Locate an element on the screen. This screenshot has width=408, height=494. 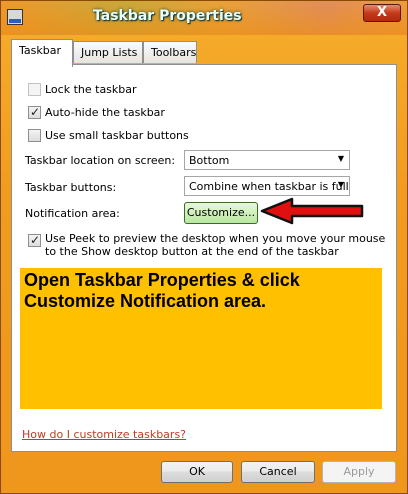
lock-taskbar-option: Lock the taskbar is located at coordinates (82, 89).